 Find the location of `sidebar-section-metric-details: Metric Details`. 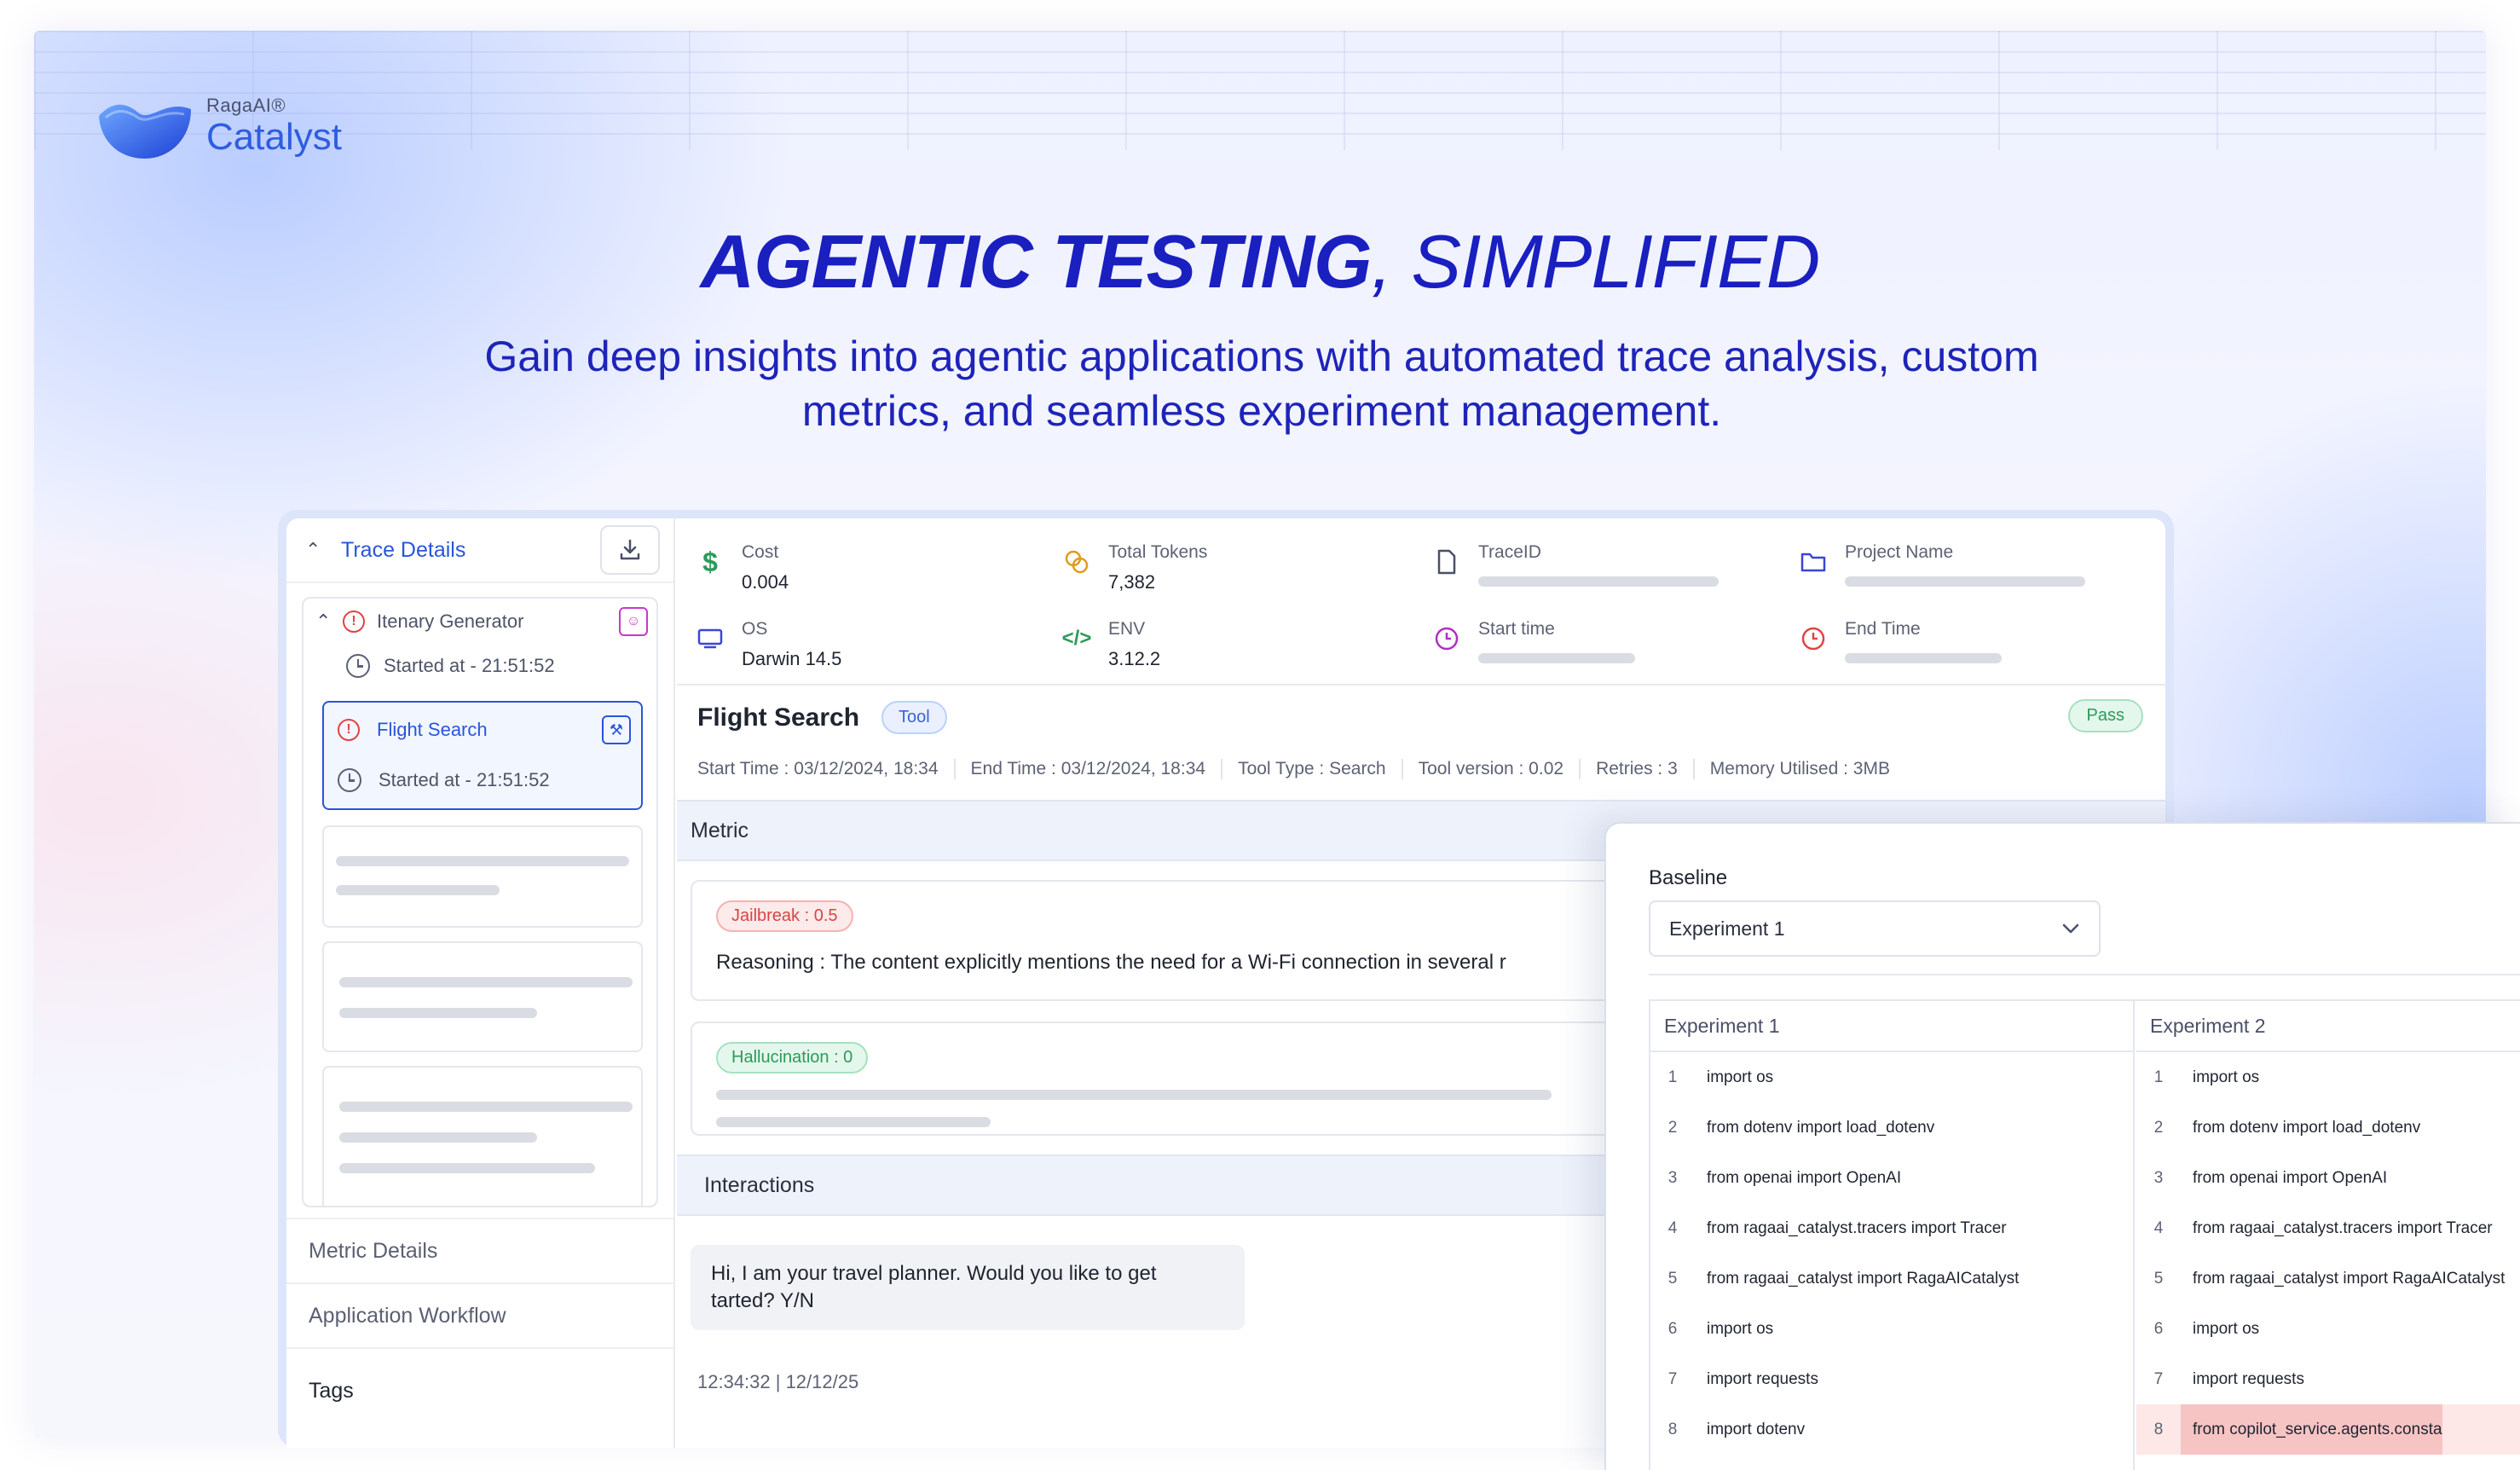

sidebar-section-metric-details: Metric Details is located at coordinates (480, 1250).